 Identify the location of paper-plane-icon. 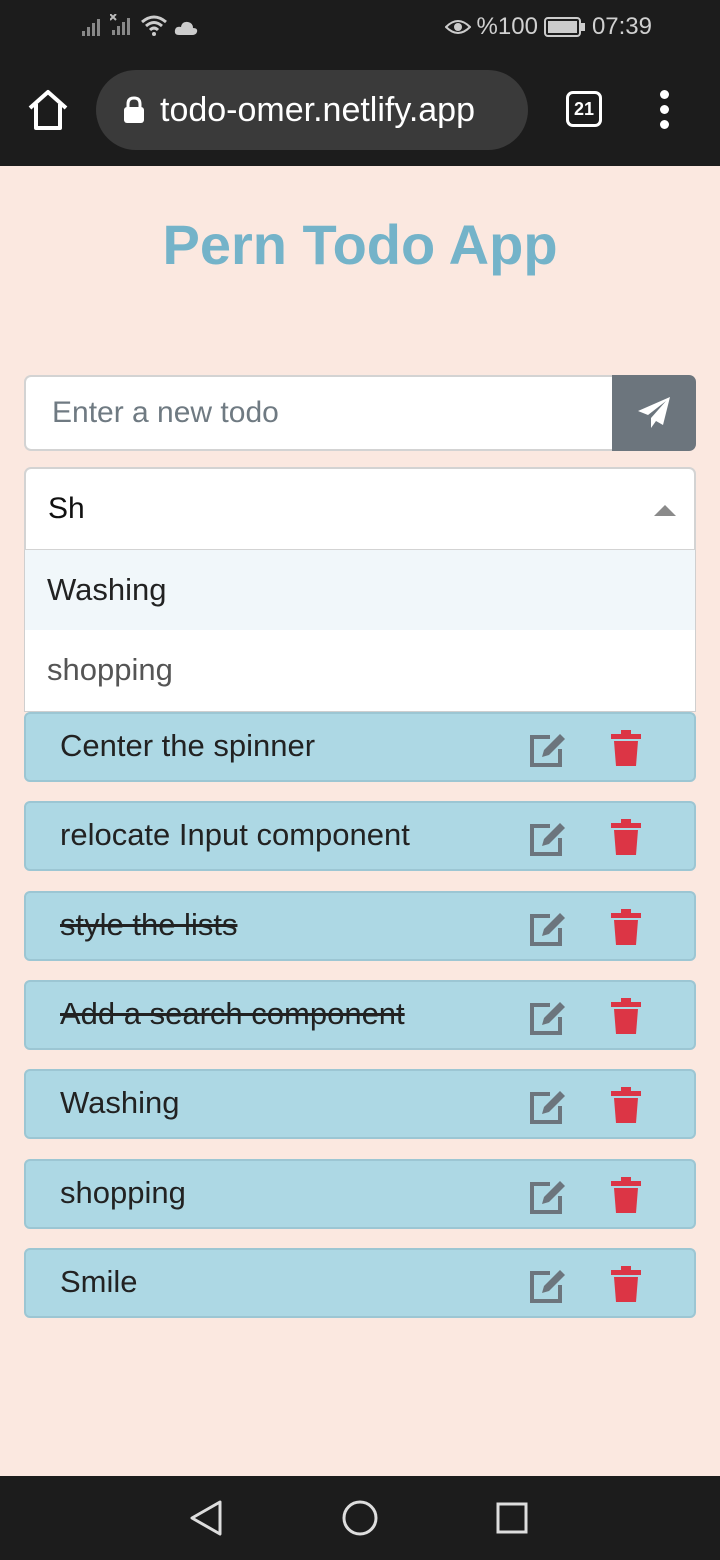
(654, 412).